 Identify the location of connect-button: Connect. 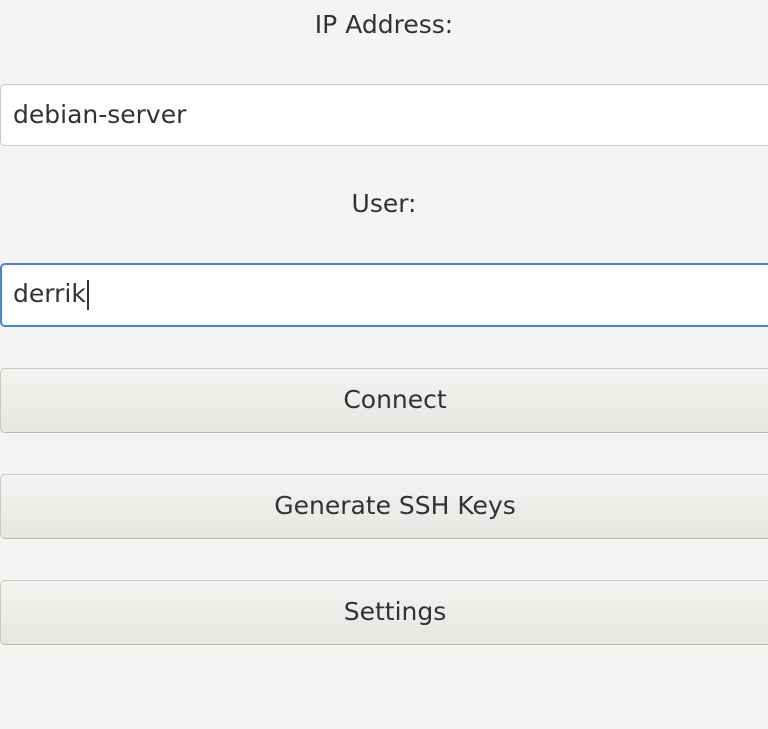
(384, 400).